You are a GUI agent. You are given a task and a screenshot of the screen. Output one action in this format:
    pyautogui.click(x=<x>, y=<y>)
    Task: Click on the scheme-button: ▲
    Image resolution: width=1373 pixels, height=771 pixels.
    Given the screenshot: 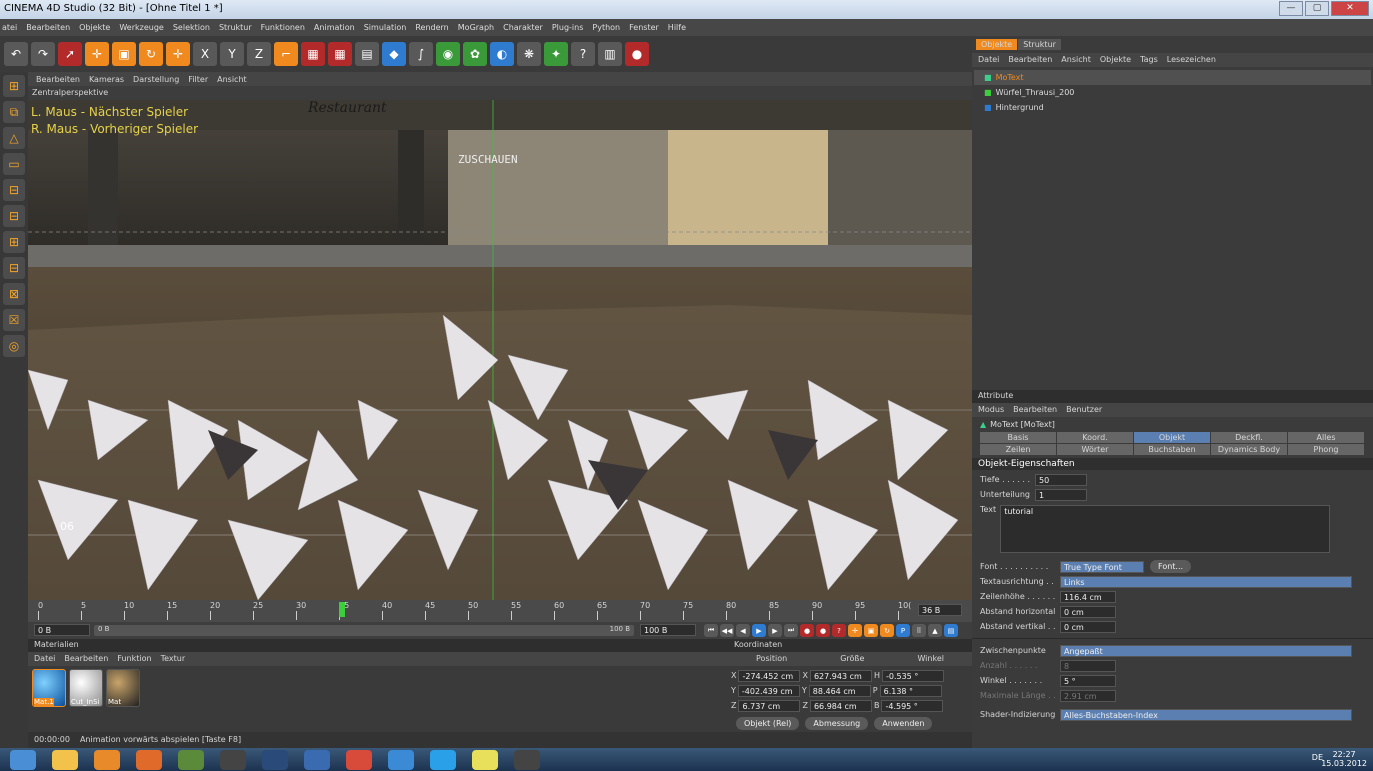 What is the action you would take?
    pyautogui.click(x=935, y=630)
    